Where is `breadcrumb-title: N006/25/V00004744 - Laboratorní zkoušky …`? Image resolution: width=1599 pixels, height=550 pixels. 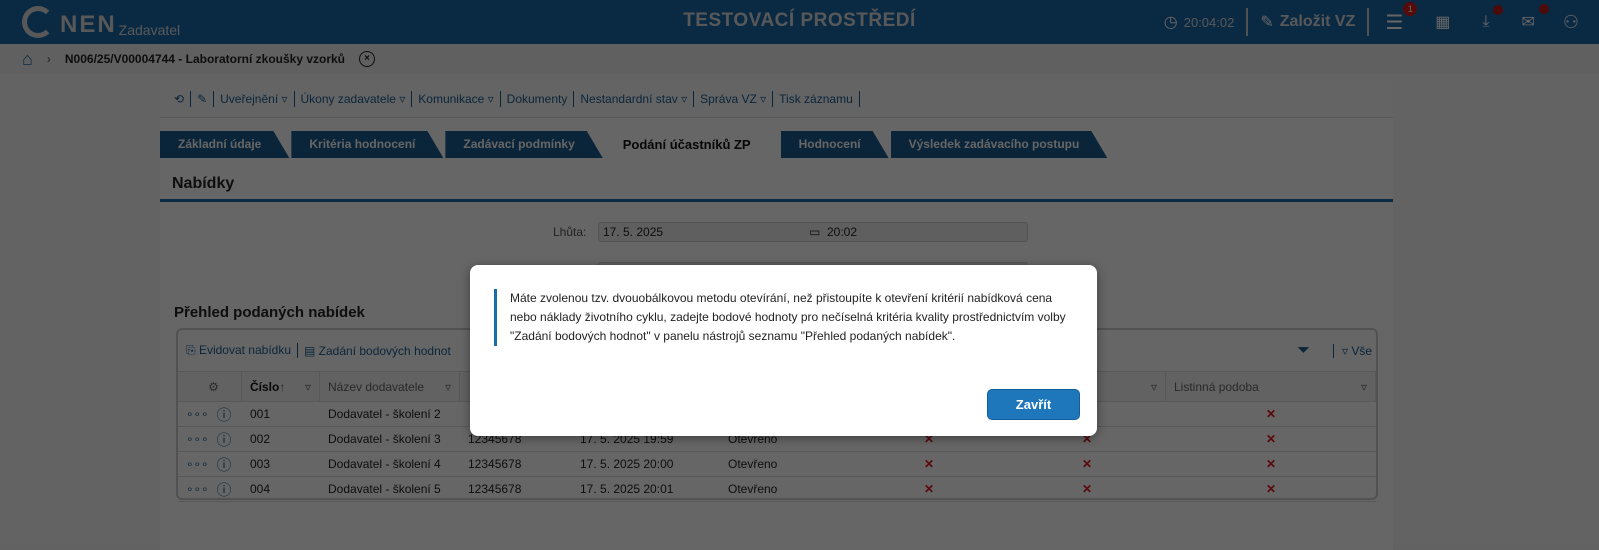 breadcrumb-title: N006/25/V00004744 - Laboratorní zkoušky … is located at coordinates (205, 59).